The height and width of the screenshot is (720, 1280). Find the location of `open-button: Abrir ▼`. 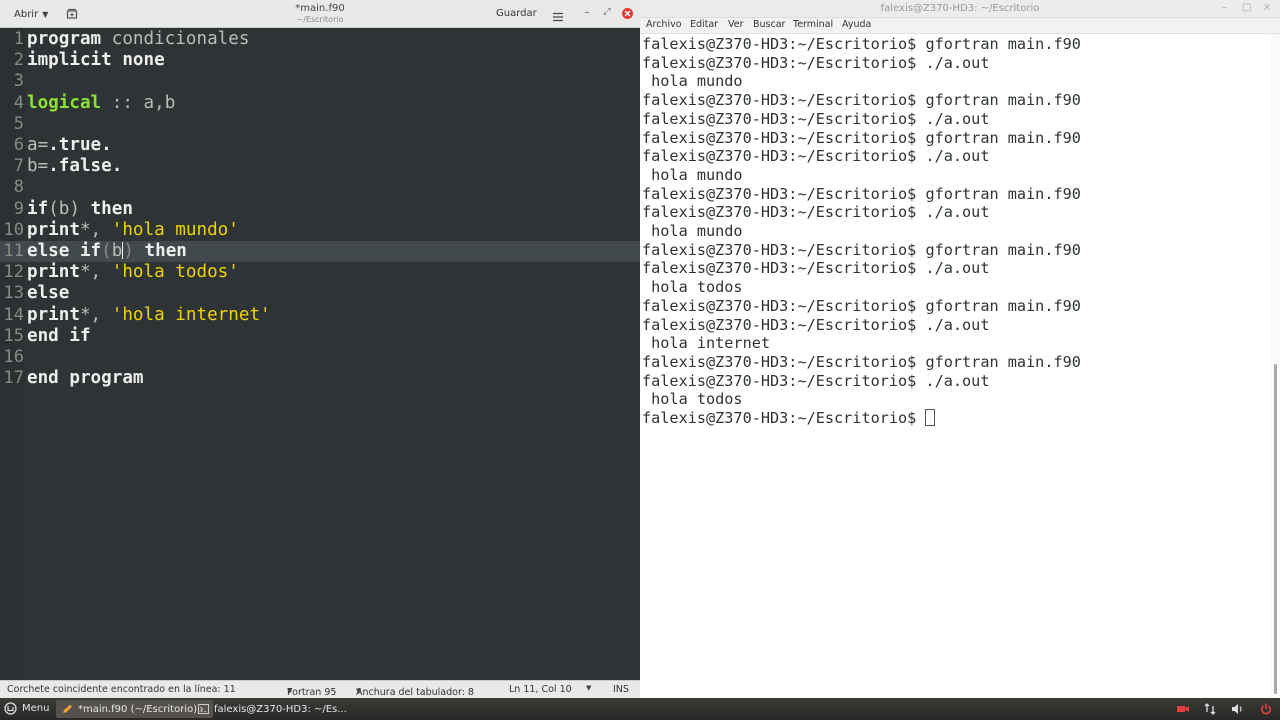

open-button: Abrir ▼ is located at coordinates (31, 14).